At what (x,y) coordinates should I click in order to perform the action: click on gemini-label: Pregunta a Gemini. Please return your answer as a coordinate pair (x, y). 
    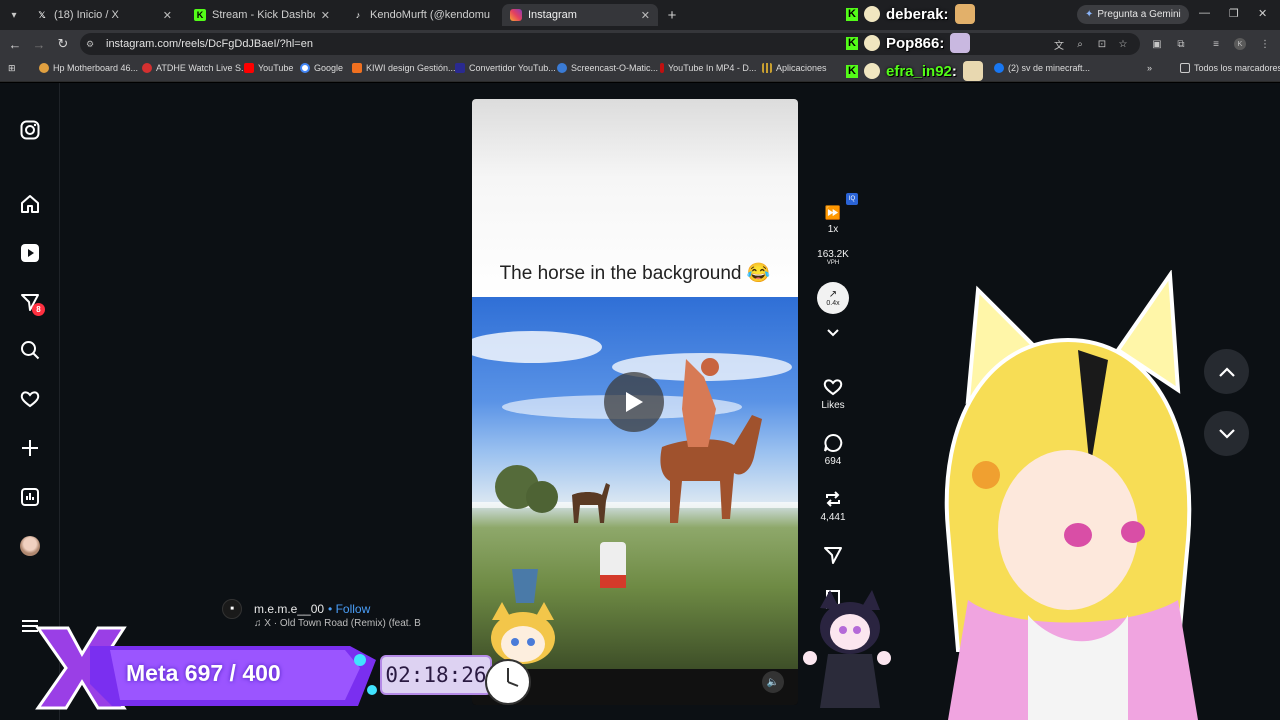
    Looking at the image, I should click on (1139, 14).